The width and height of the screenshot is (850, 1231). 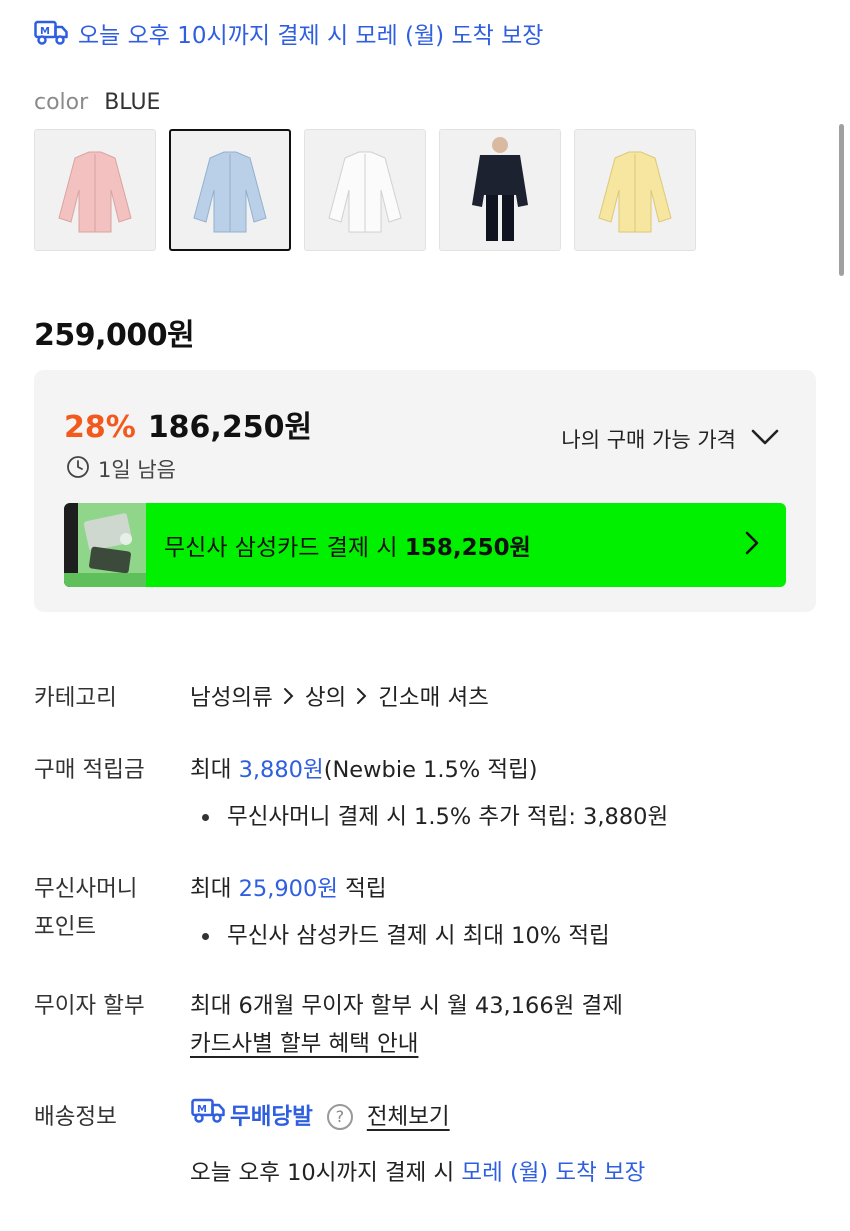 I want to click on installment-text: 최대 6개월 무이자 할부 시 월 43,166원 결제, so click(x=406, y=1006).